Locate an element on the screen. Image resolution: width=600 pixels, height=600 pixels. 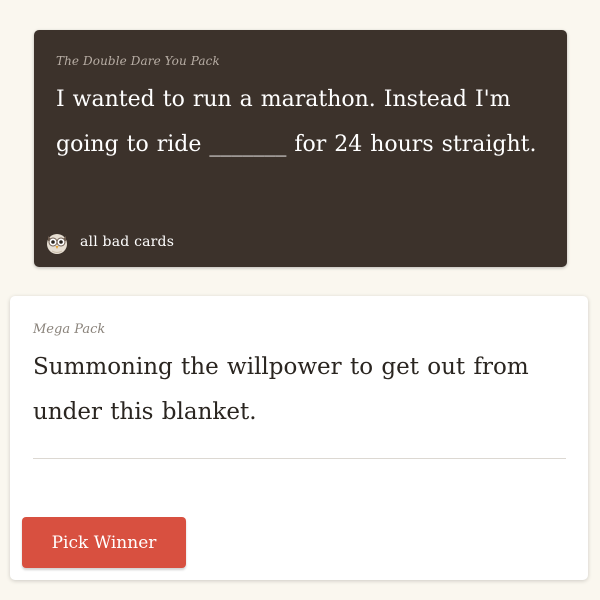
pick-winner-button: Pick Winner is located at coordinates (104, 542).